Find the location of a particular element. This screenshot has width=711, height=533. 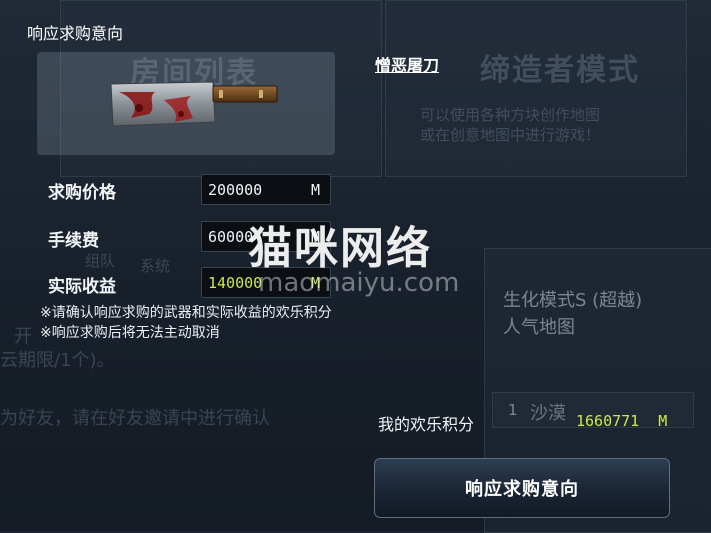

cancel-note: ※响应求购后将无法主动取消 is located at coordinates (130, 333).